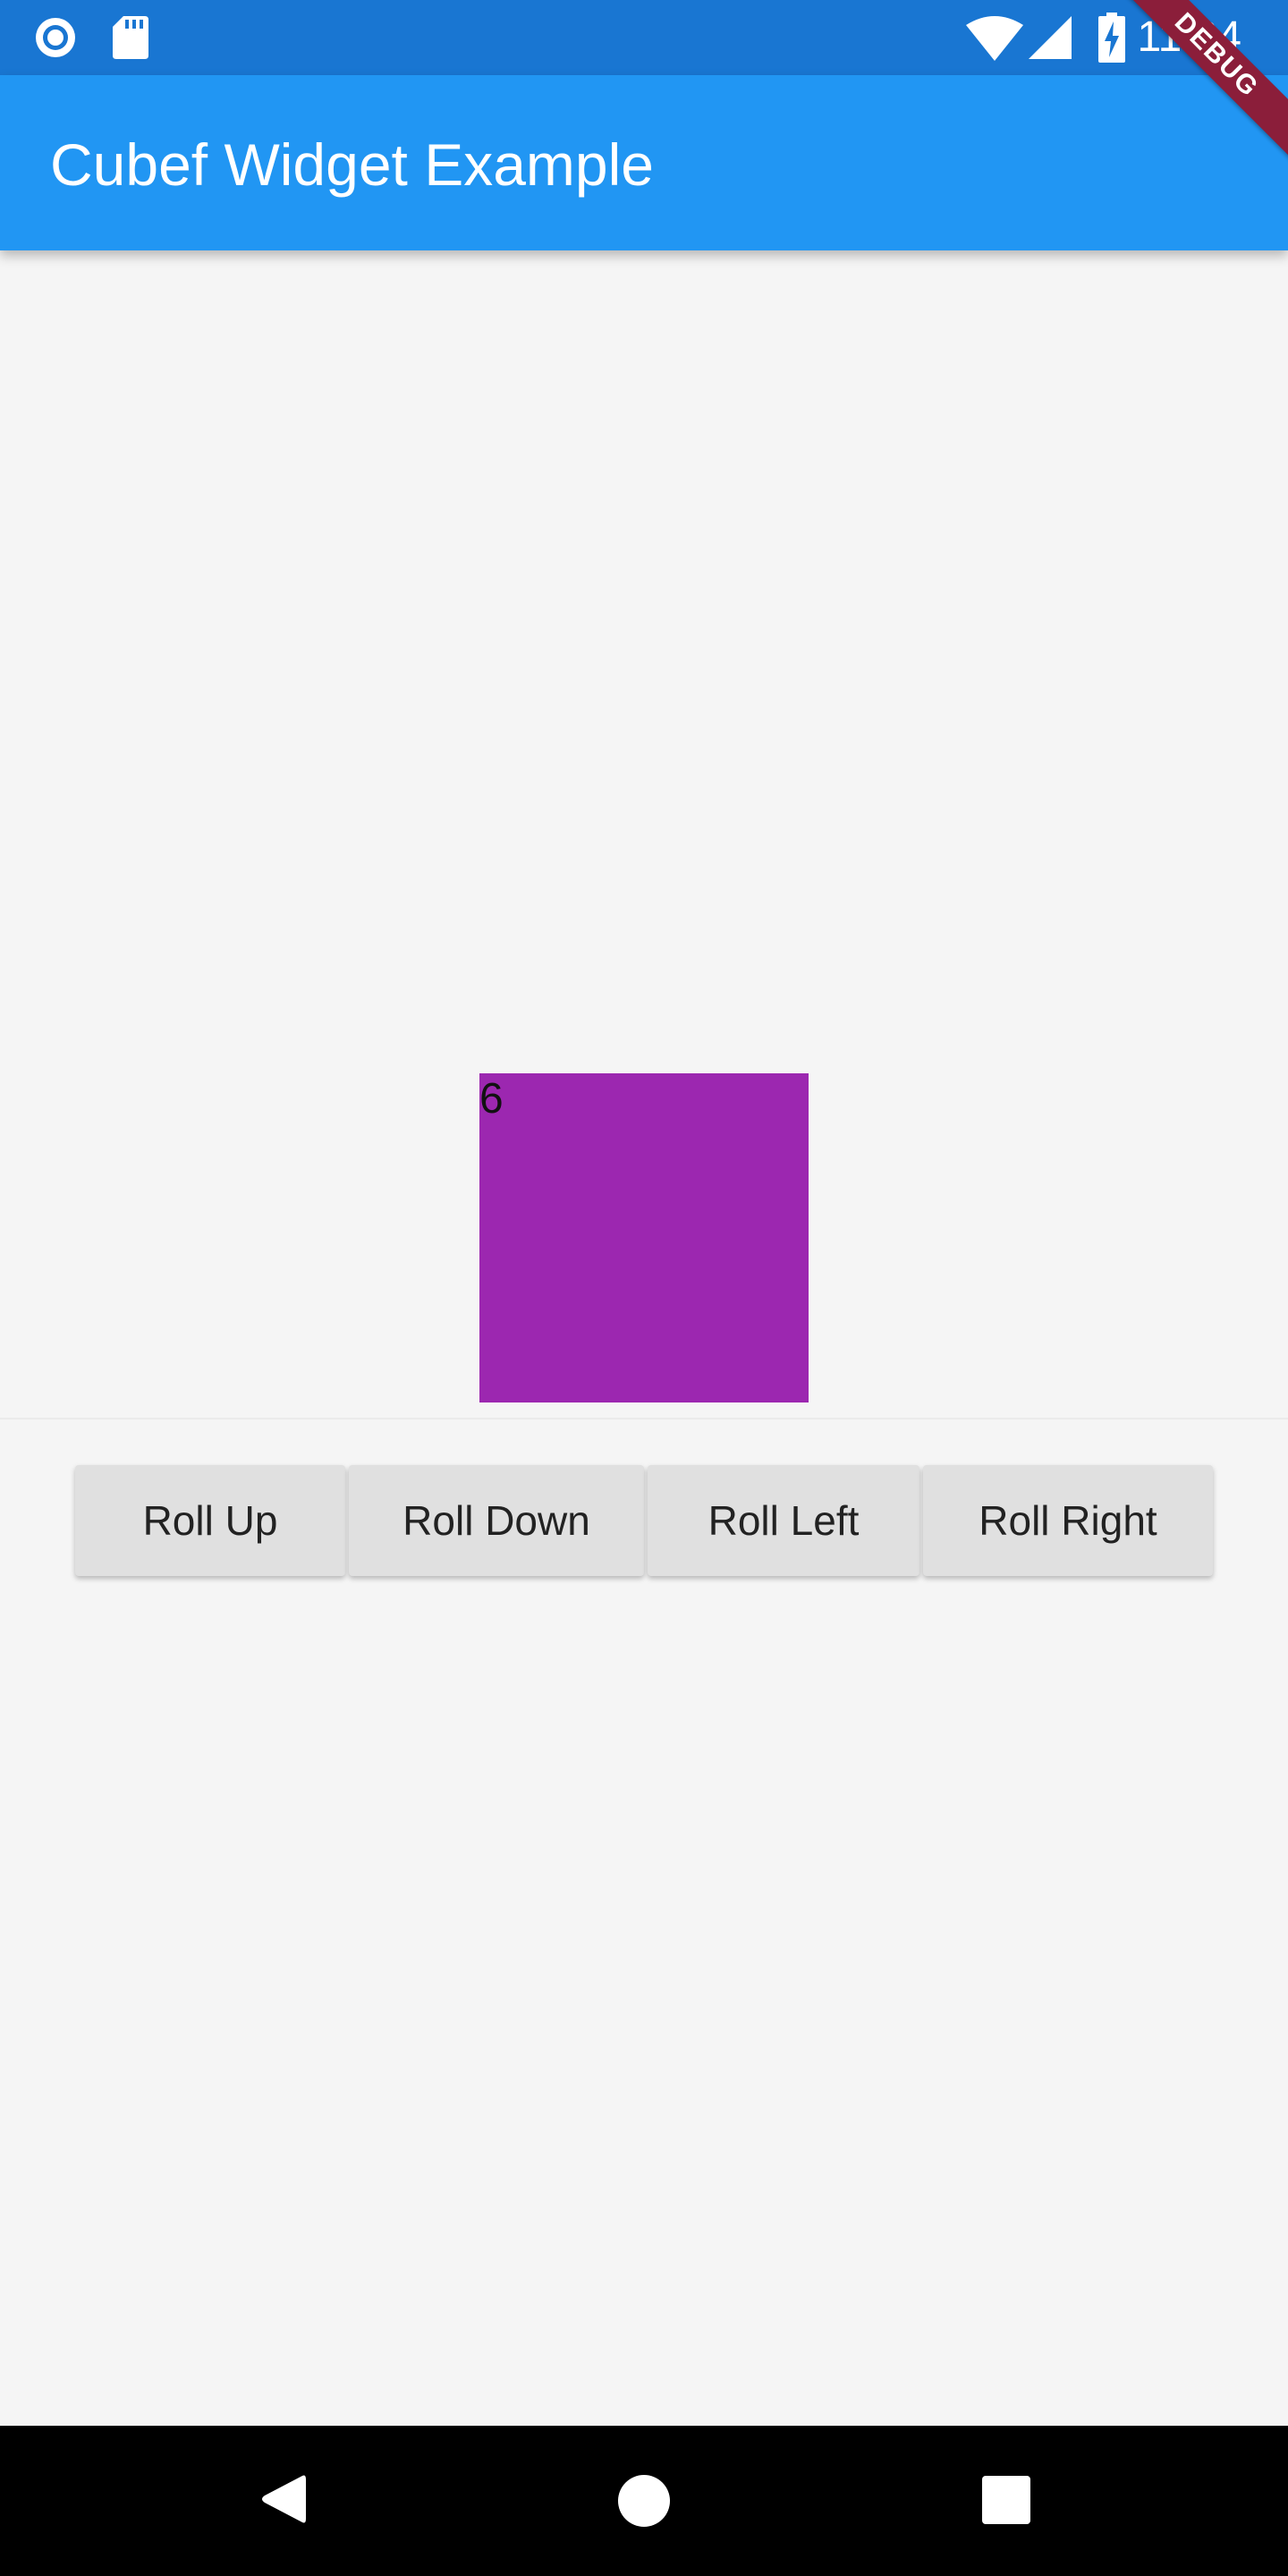  Describe the element at coordinates (644, 1237) in the screenshot. I see `cube-widget: 6` at that location.